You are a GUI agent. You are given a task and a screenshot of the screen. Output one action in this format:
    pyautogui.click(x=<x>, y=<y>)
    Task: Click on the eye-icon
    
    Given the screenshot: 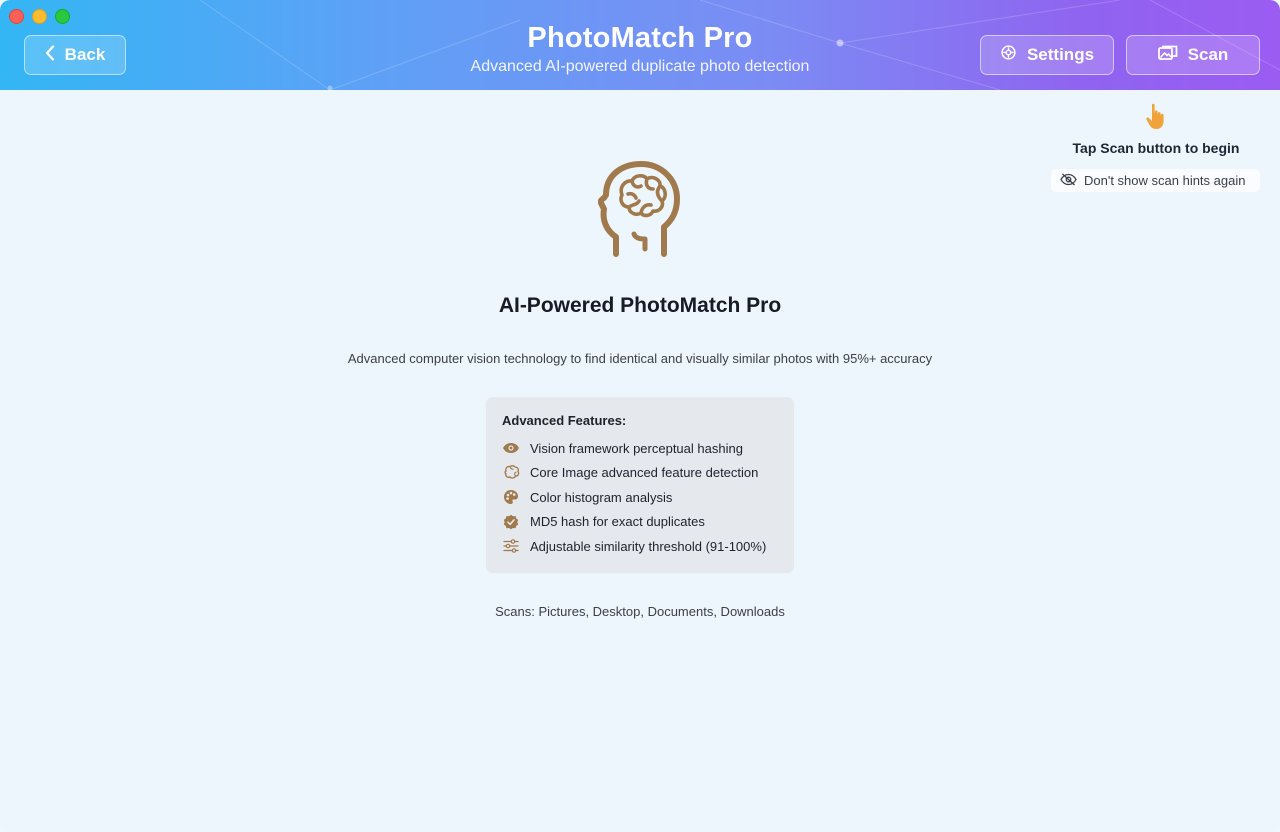 What is the action you would take?
    pyautogui.click(x=511, y=448)
    